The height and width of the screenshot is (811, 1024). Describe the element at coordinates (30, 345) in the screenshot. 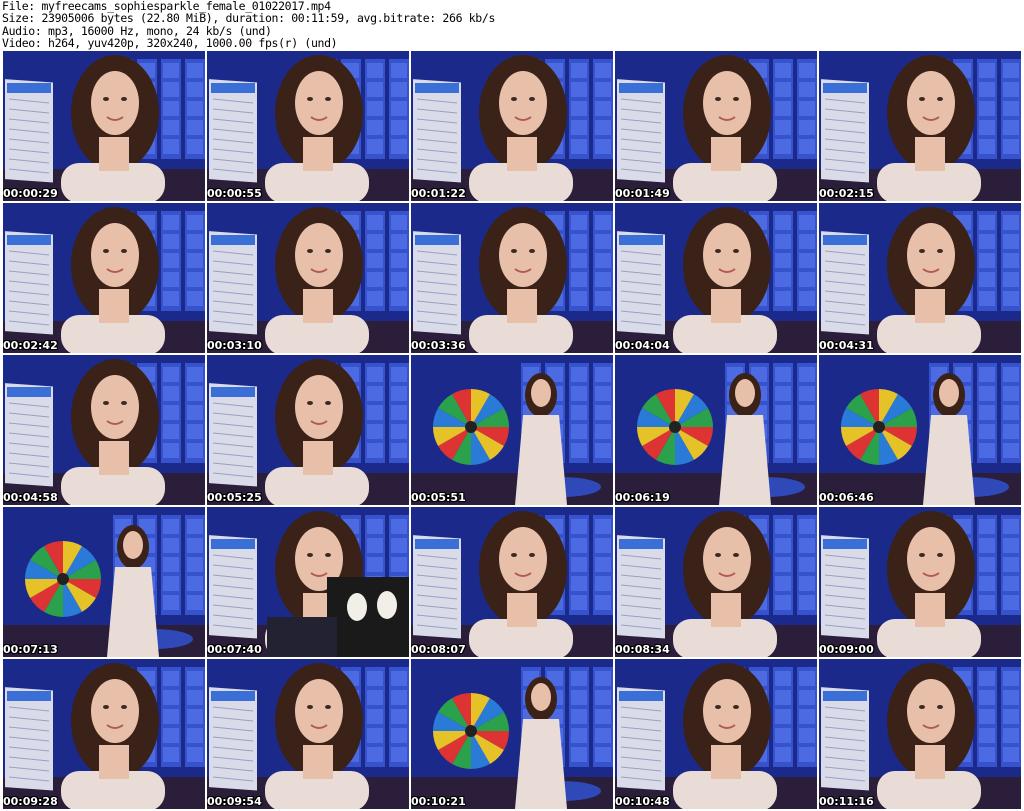

I see `thumbnail-timestamp: 00:02:42` at that location.